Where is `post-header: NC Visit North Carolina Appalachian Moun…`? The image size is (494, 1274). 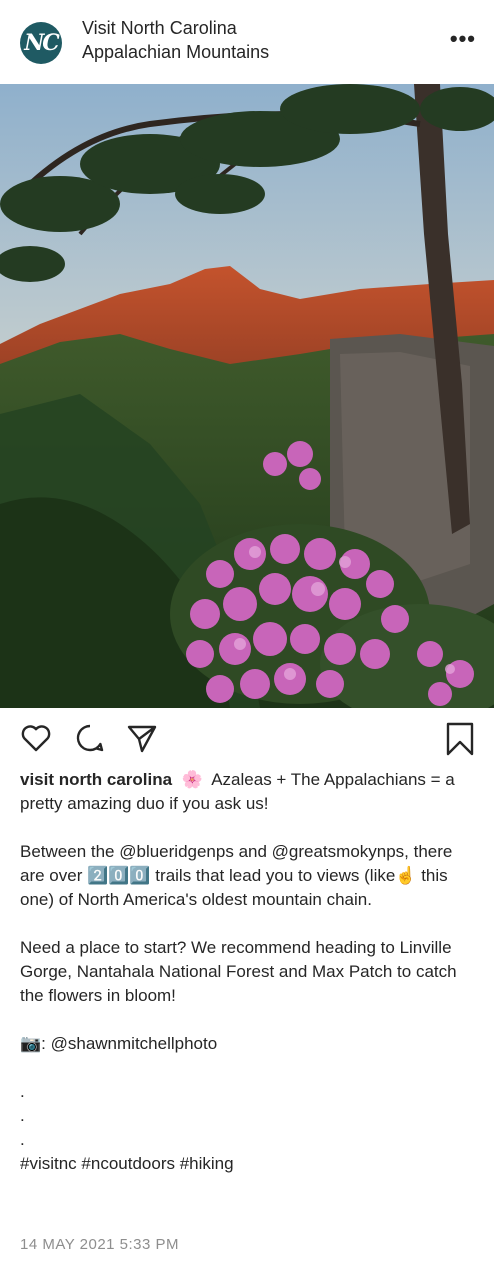
post-header: NC Visit North Carolina Appalachian Moun… is located at coordinates (247, 42).